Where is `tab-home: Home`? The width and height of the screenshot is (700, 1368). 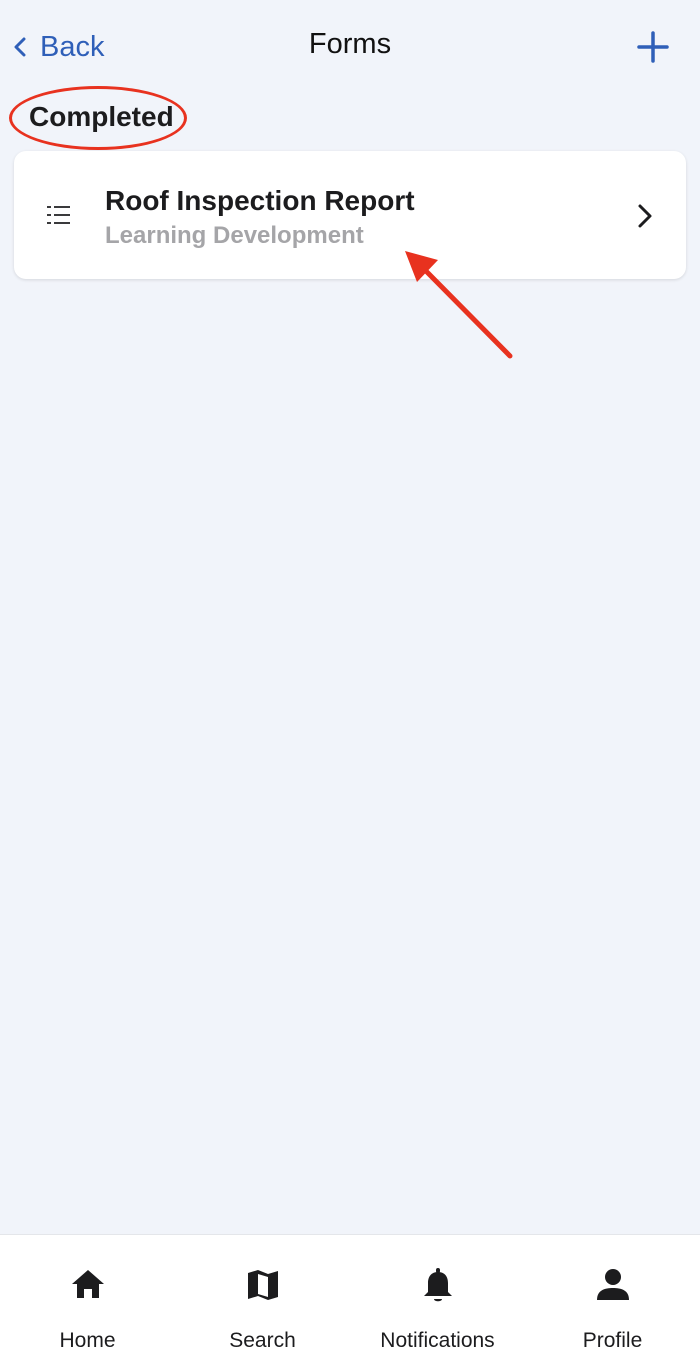
tab-home: Home is located at coordinates (87, 1301).